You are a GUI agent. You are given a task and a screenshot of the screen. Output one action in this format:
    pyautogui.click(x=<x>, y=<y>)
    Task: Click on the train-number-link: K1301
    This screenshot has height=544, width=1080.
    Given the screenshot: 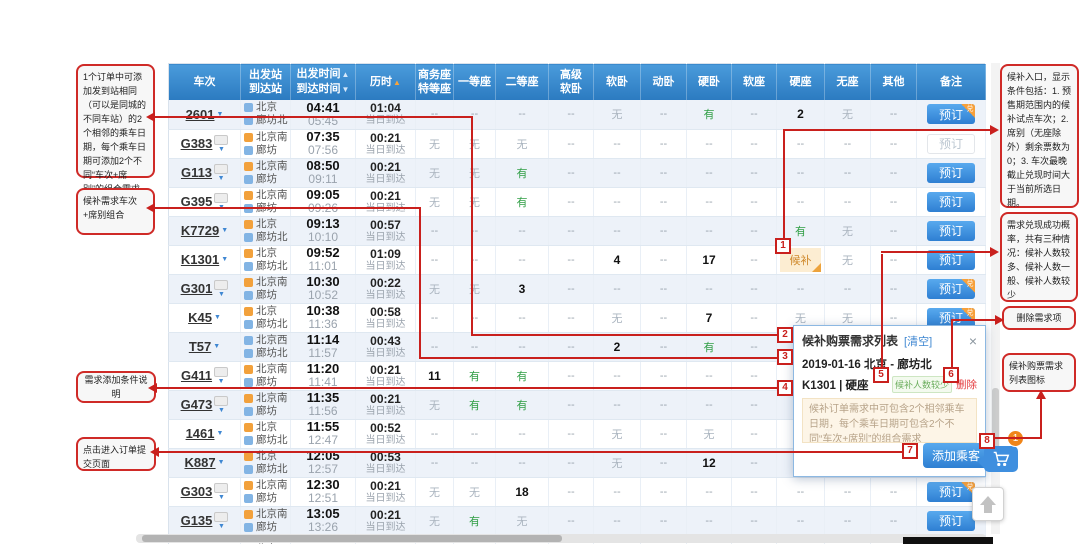 What is the action you would take?
    pyautogui.click(x=200, y=259)
    